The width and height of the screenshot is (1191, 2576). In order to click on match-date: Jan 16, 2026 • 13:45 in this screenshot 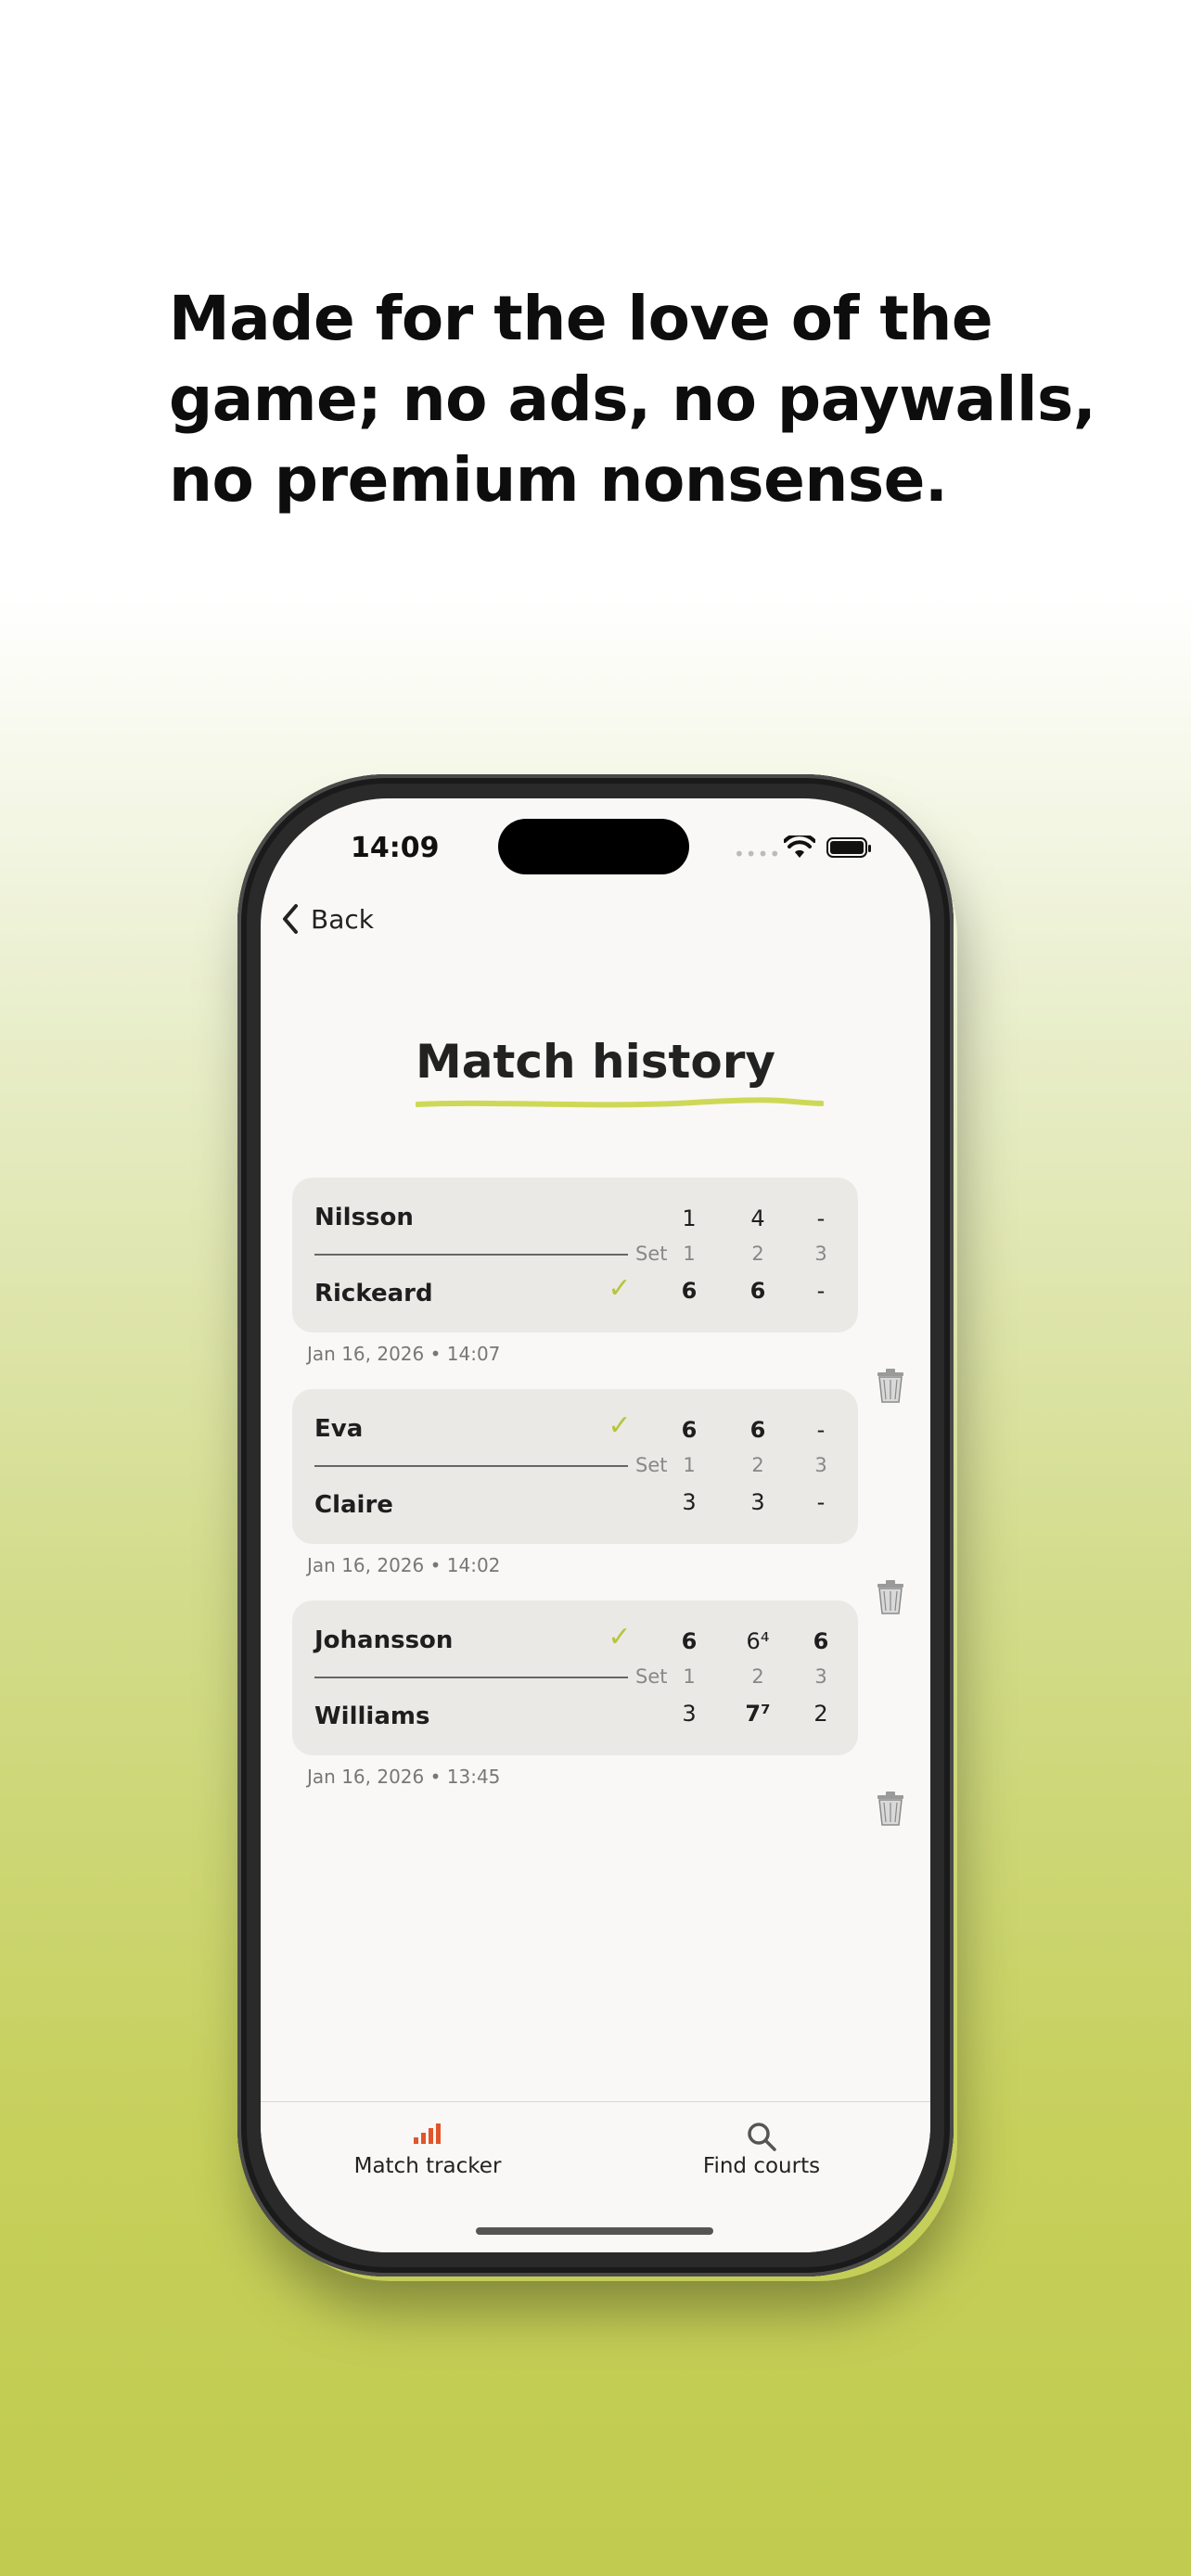, I will do `click(404, 1777)`.